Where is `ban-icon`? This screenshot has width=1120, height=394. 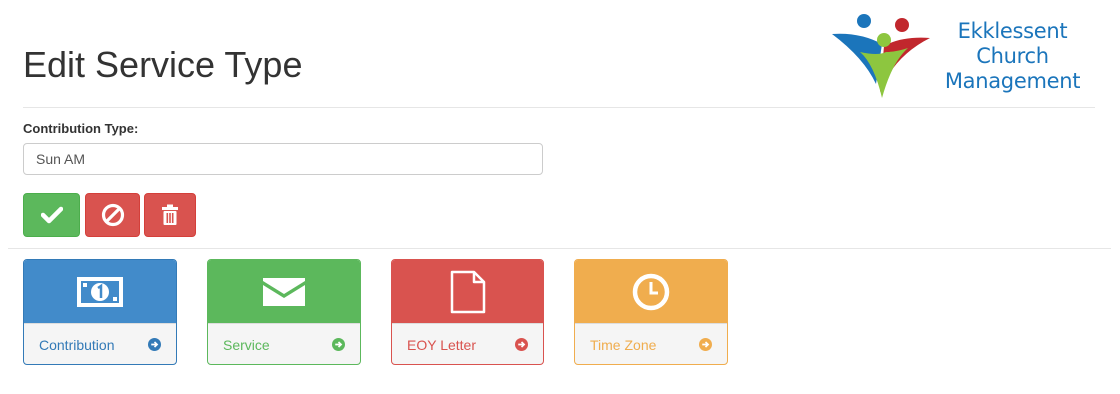
ban-icon is located at coordinates (112, 215).